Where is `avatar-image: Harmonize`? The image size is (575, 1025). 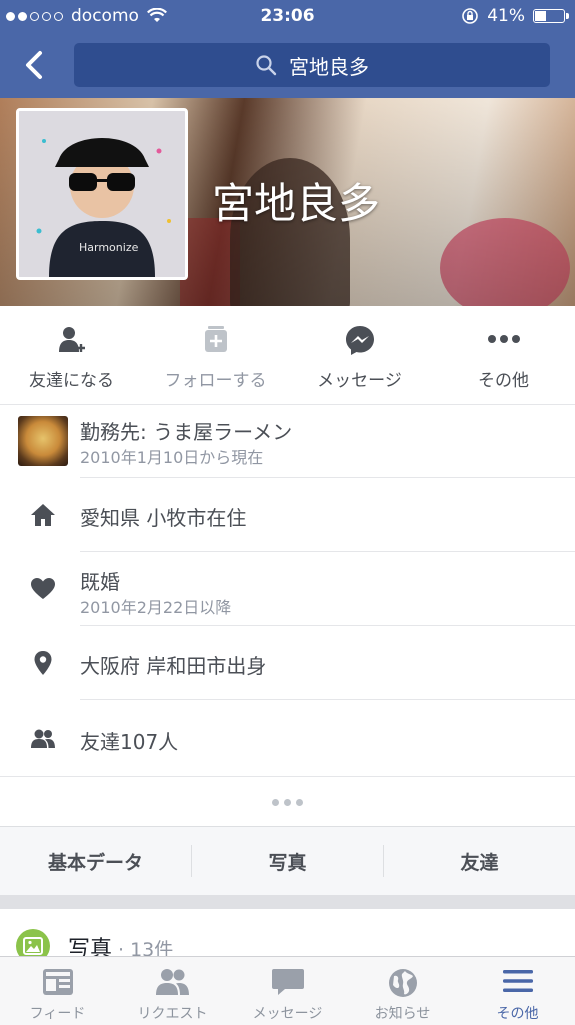 avatar-image: Harmonize is located at coordinates (102, 194).